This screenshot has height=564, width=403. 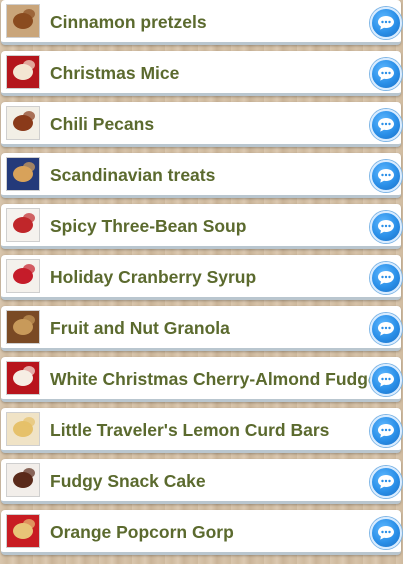 I want to click on recipe-title: Fudgy Snack Cake, so click(x=128, y=481).